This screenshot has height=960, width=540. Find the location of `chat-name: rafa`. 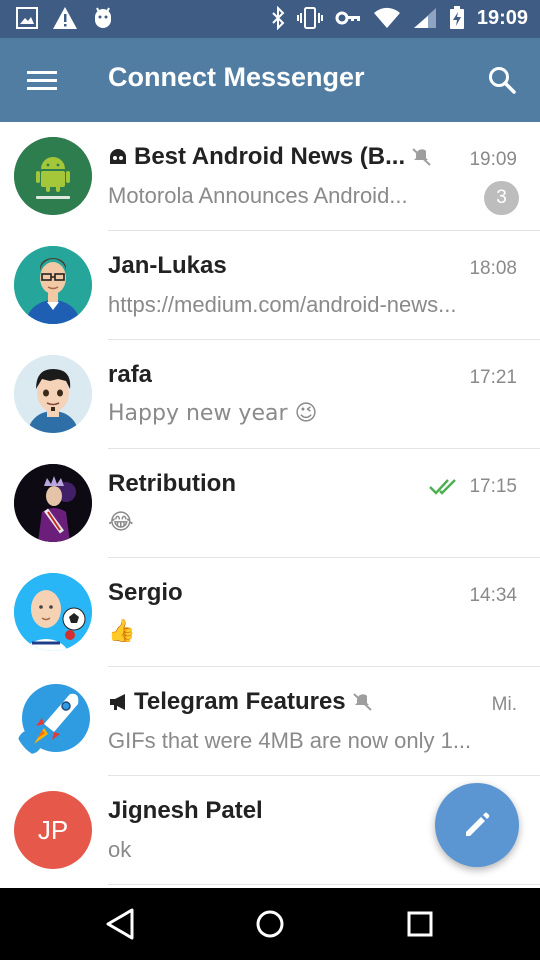

chat-name: rafa is located at coordinates (130, 374).